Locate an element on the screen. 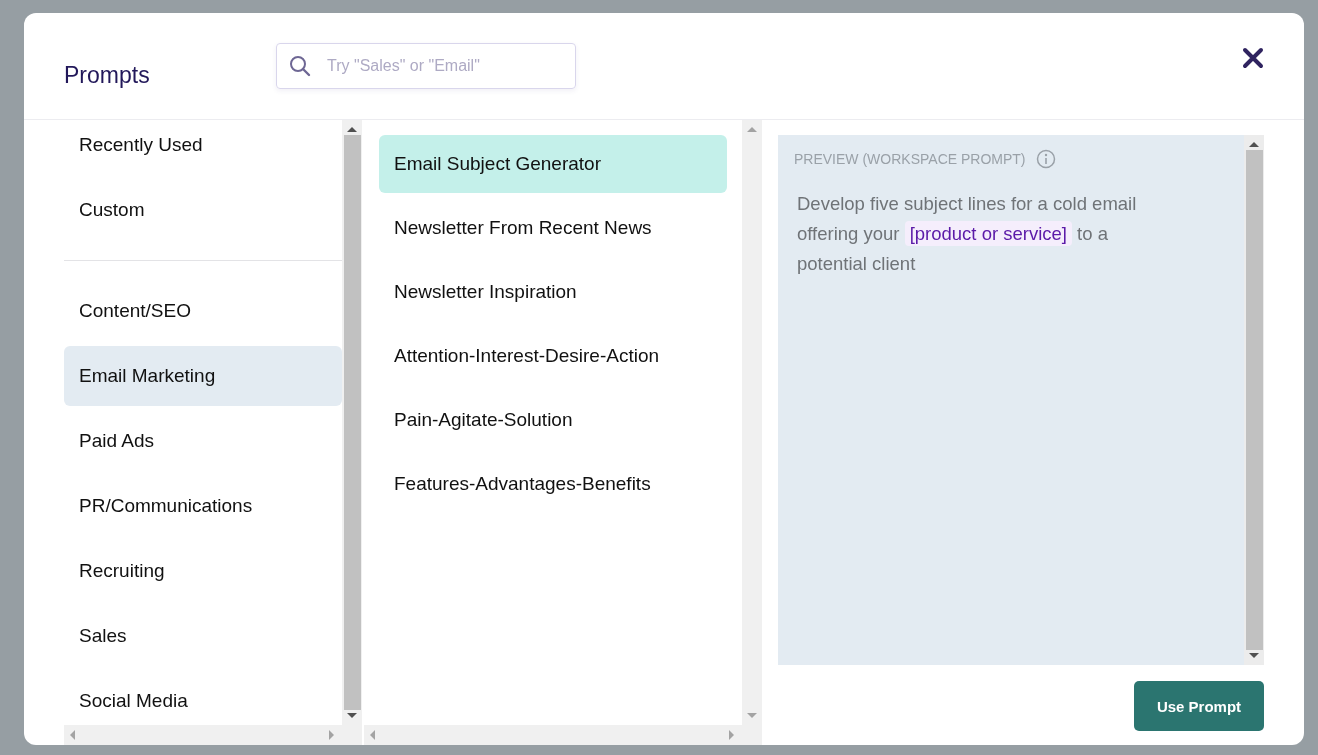 The width and height of the screenshot is (1318, 755). prompt-item: Newsletter From Recent News is located at coordinates (553, 228).